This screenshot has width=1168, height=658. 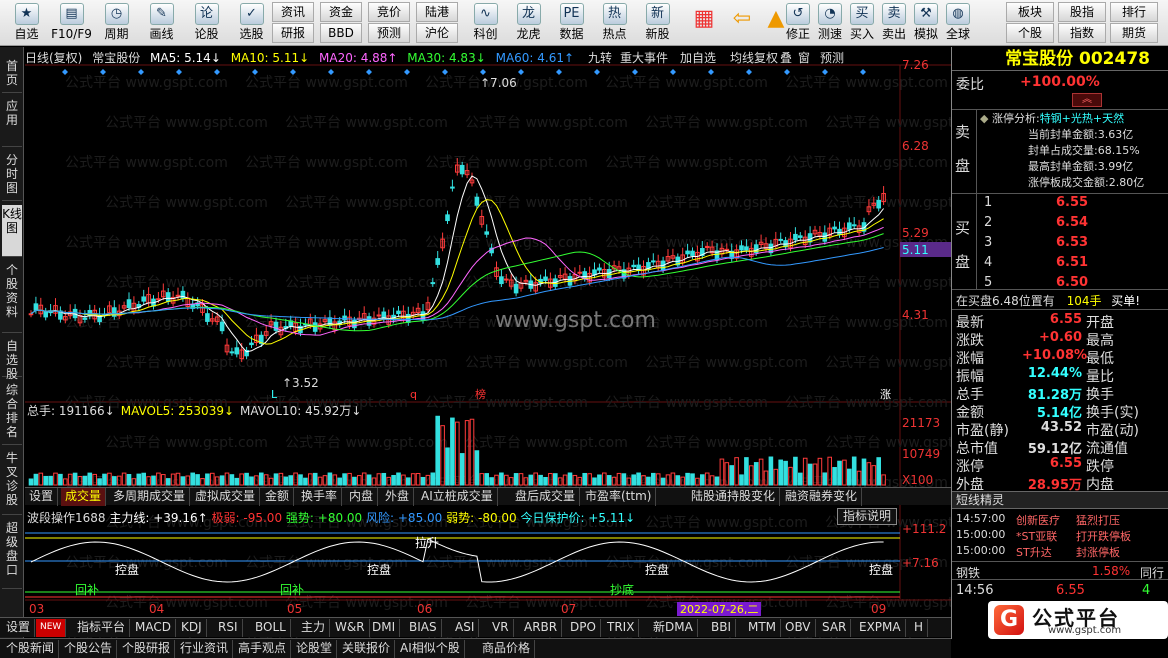 What do you see at coordinates (341, 12) in the screenshot?
I see `toolbar-grid-button: 资金` at bounding box center [341, 12].